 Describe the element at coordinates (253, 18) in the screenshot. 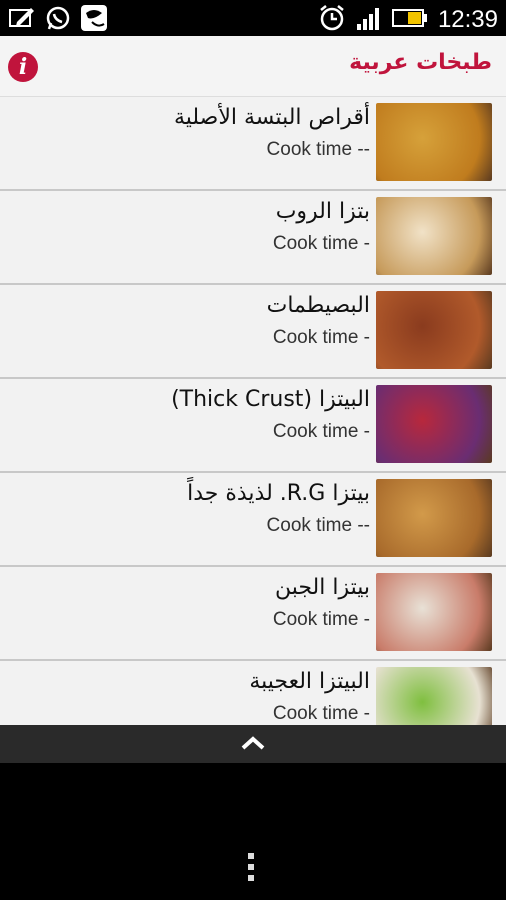

I see `status-bar: 12:39` at that location.